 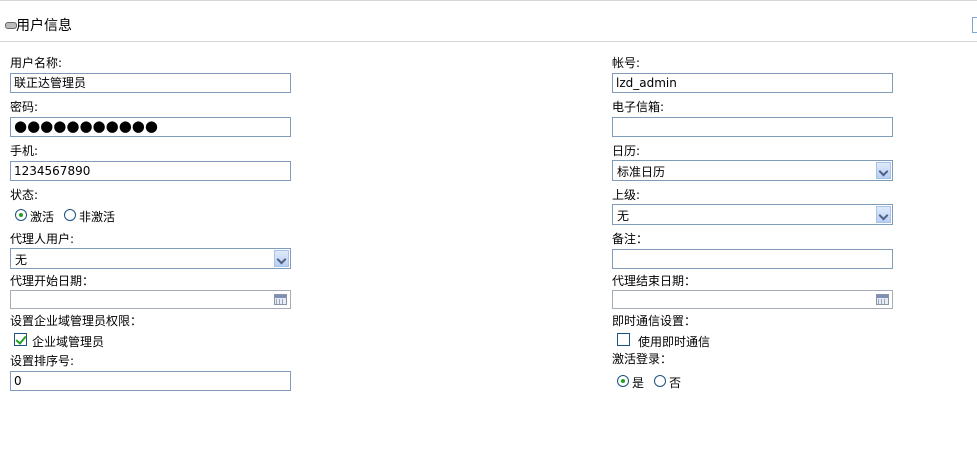 What do you see at coordinates (36, 63) in the screenshot?
I see `username-label: 用户名称:` at bounding box center [36, 63].